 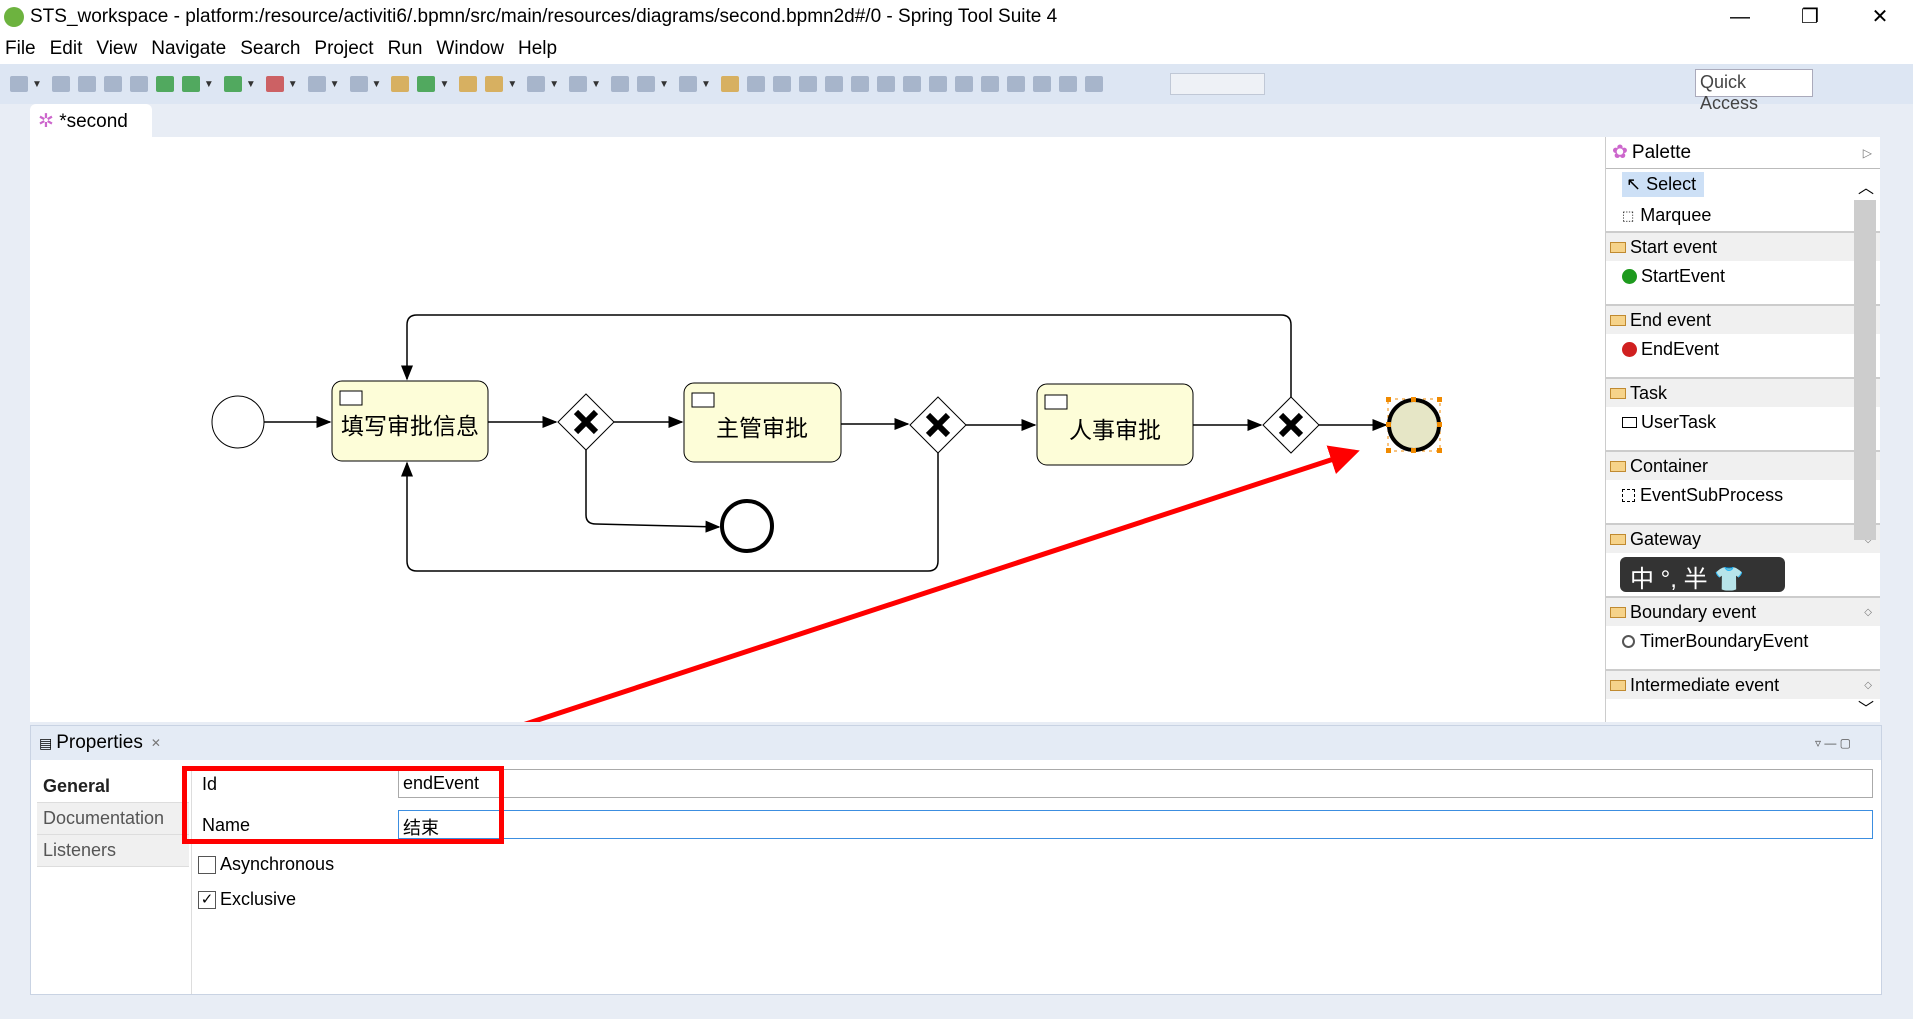 I want to click on menu-help: Help, so click(x=537, y=49).